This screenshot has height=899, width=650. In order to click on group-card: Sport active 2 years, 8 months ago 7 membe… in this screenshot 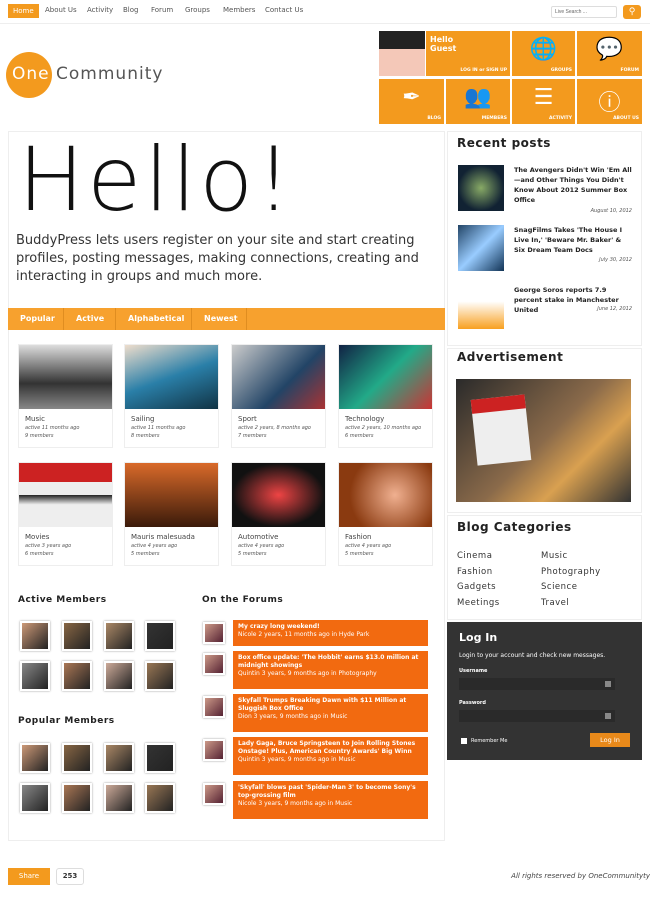, I will do `click(278, 396)`.